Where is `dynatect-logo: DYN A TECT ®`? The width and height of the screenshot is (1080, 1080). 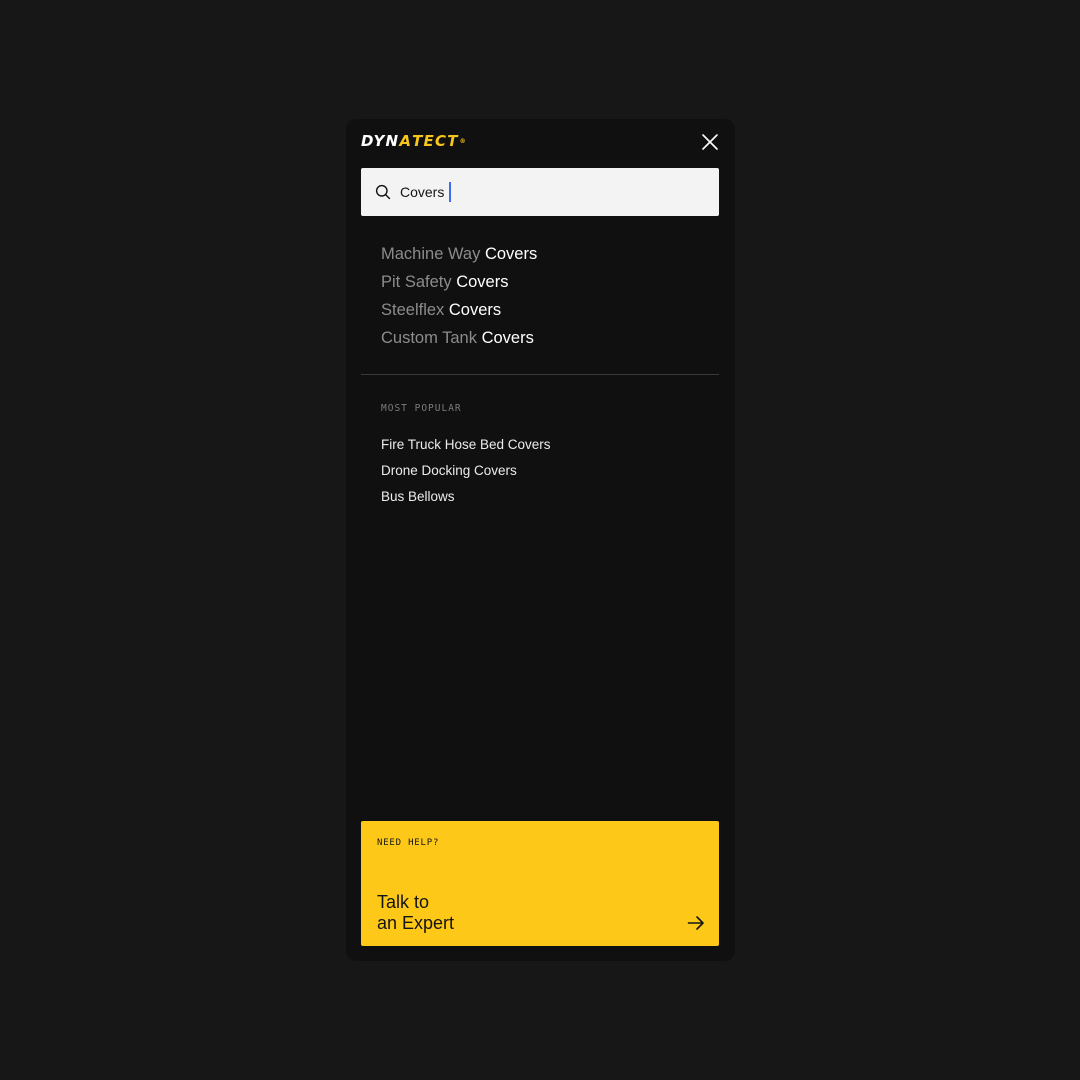 dynatect-logo: DYN A TECT ® is located at coordinates (414, 141).